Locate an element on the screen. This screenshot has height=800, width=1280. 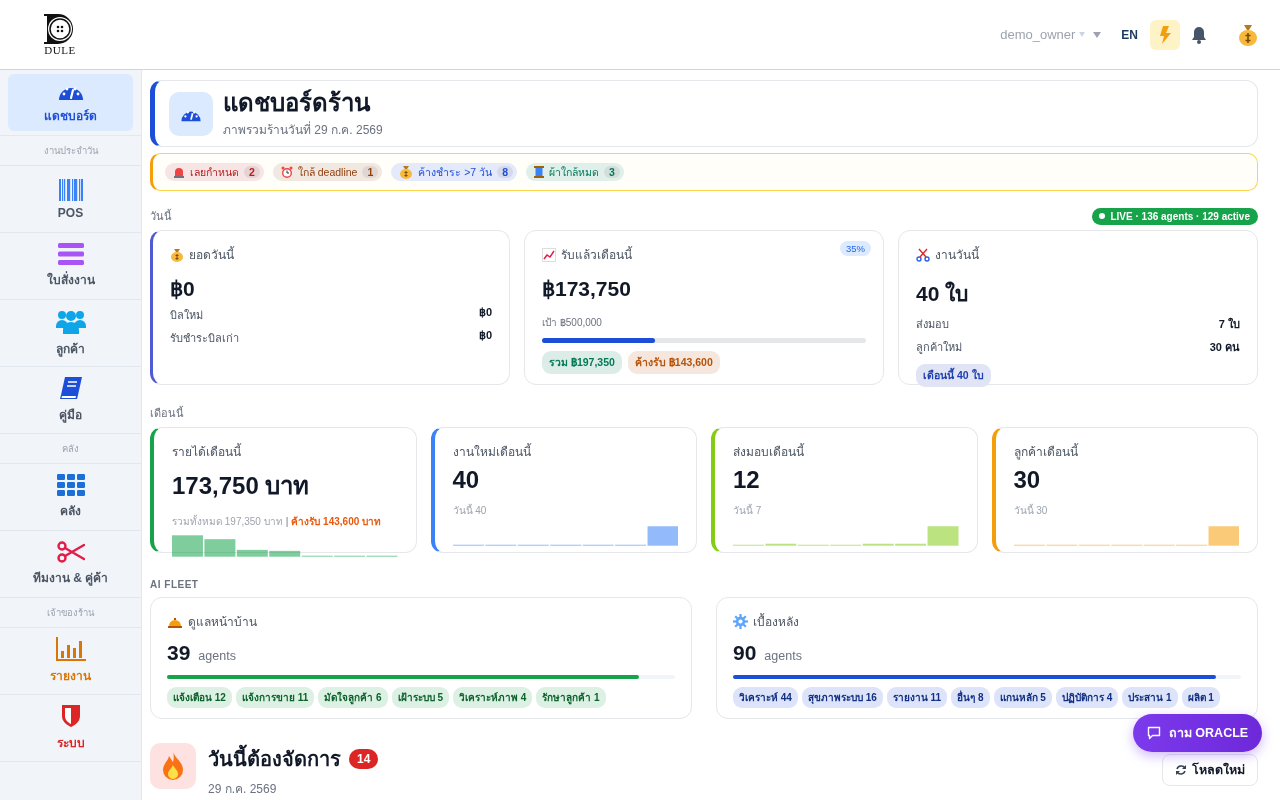
card-title: งานวันนี้ is located at coordinates (957, 254).